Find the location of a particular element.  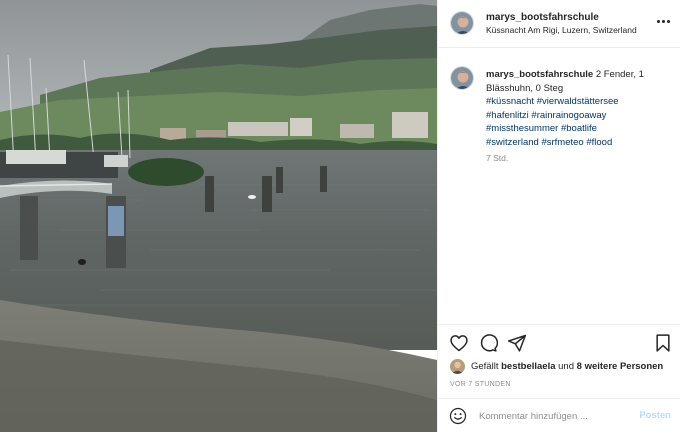

share-icon is located at coordinates (517, 343).